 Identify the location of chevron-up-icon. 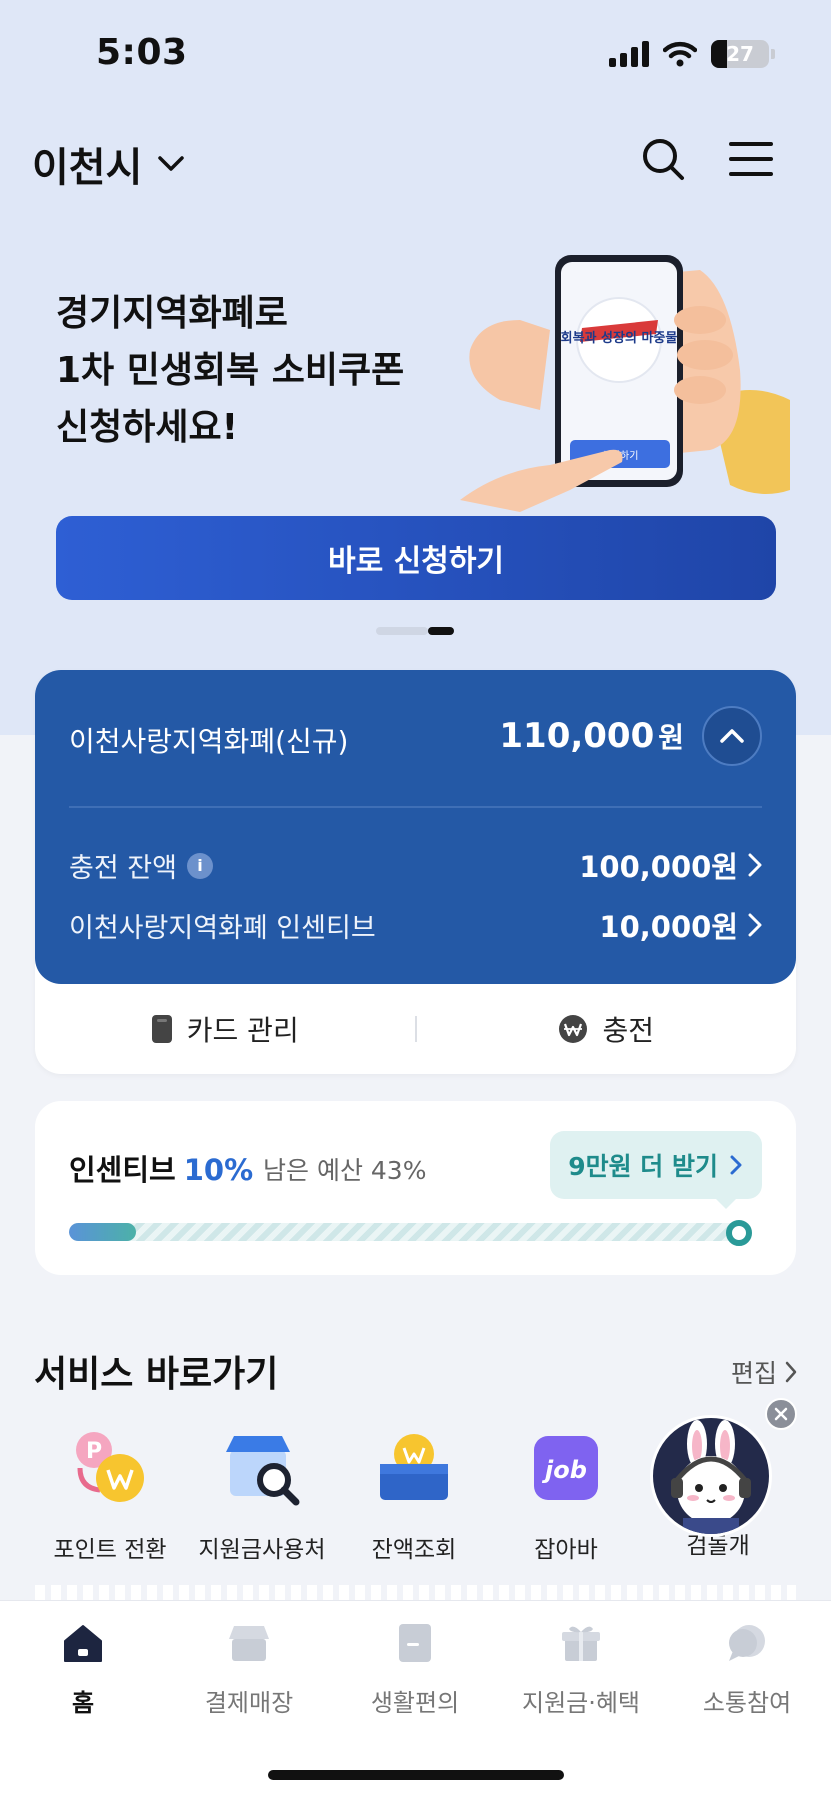
(732, 736).